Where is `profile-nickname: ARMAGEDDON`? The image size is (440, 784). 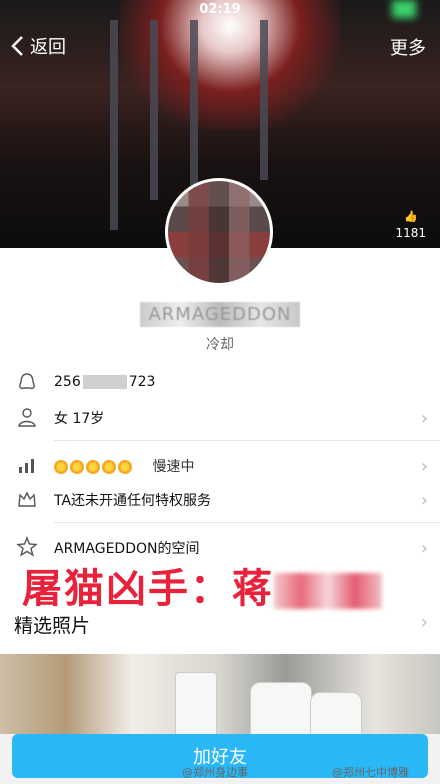 profile-nickname: ARMAGEDDON is located at coordinates (220, 314).